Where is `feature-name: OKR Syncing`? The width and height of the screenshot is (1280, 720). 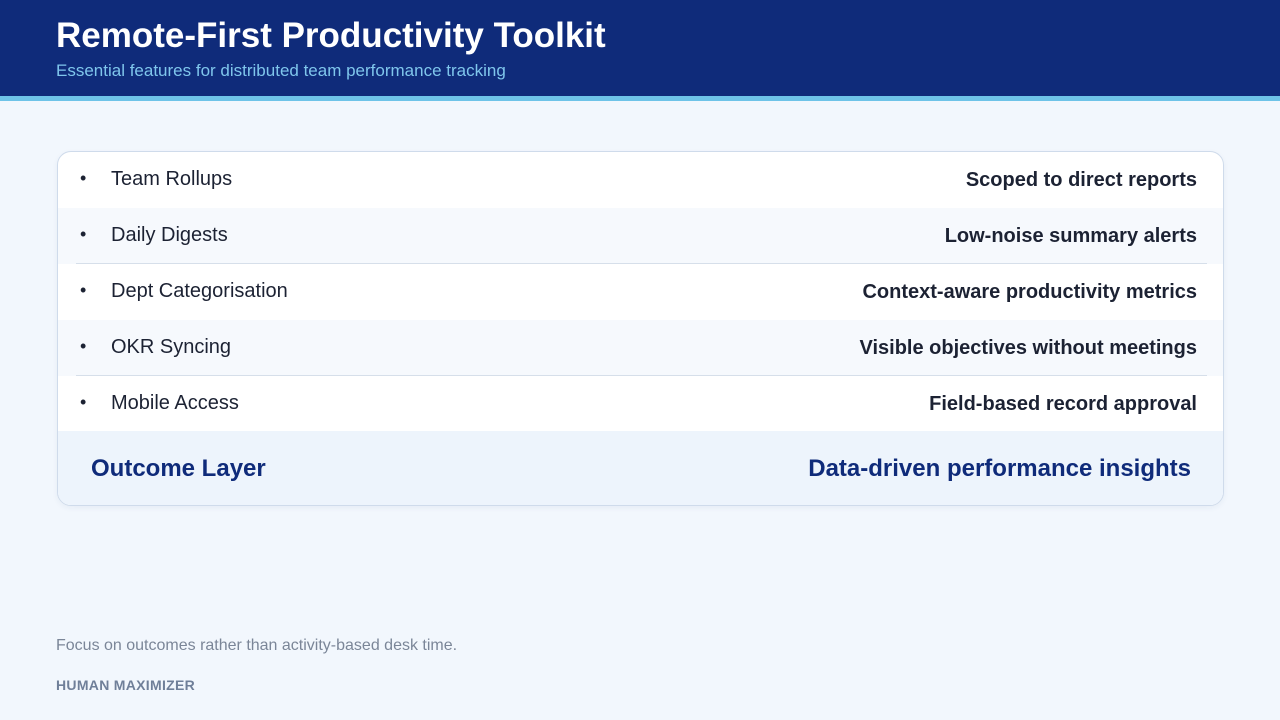 feature-name: OKR Syncing is located at coordinates (171, 347).